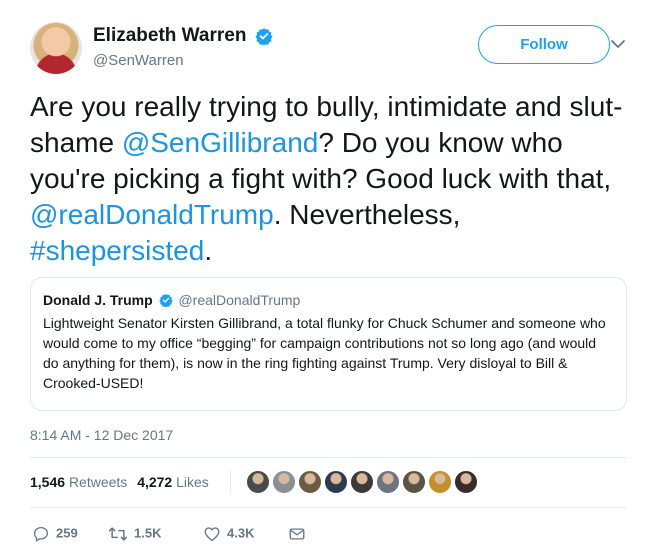 This screenshot has width=650, height=551. I want to click on tweet-text-segment: ., so click(208, 250).